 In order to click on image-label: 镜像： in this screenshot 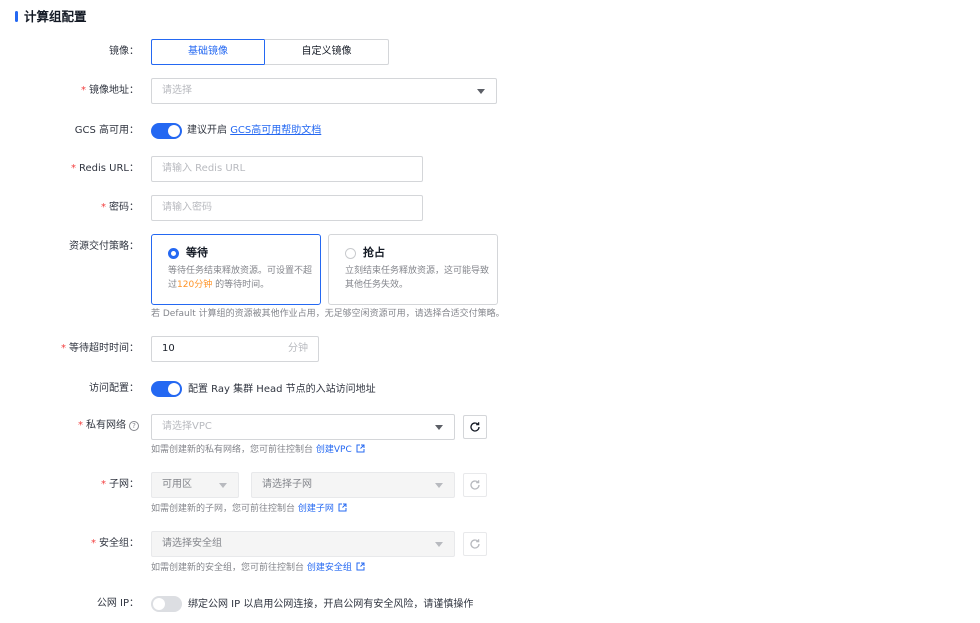, I will do `click(124, 51)`.